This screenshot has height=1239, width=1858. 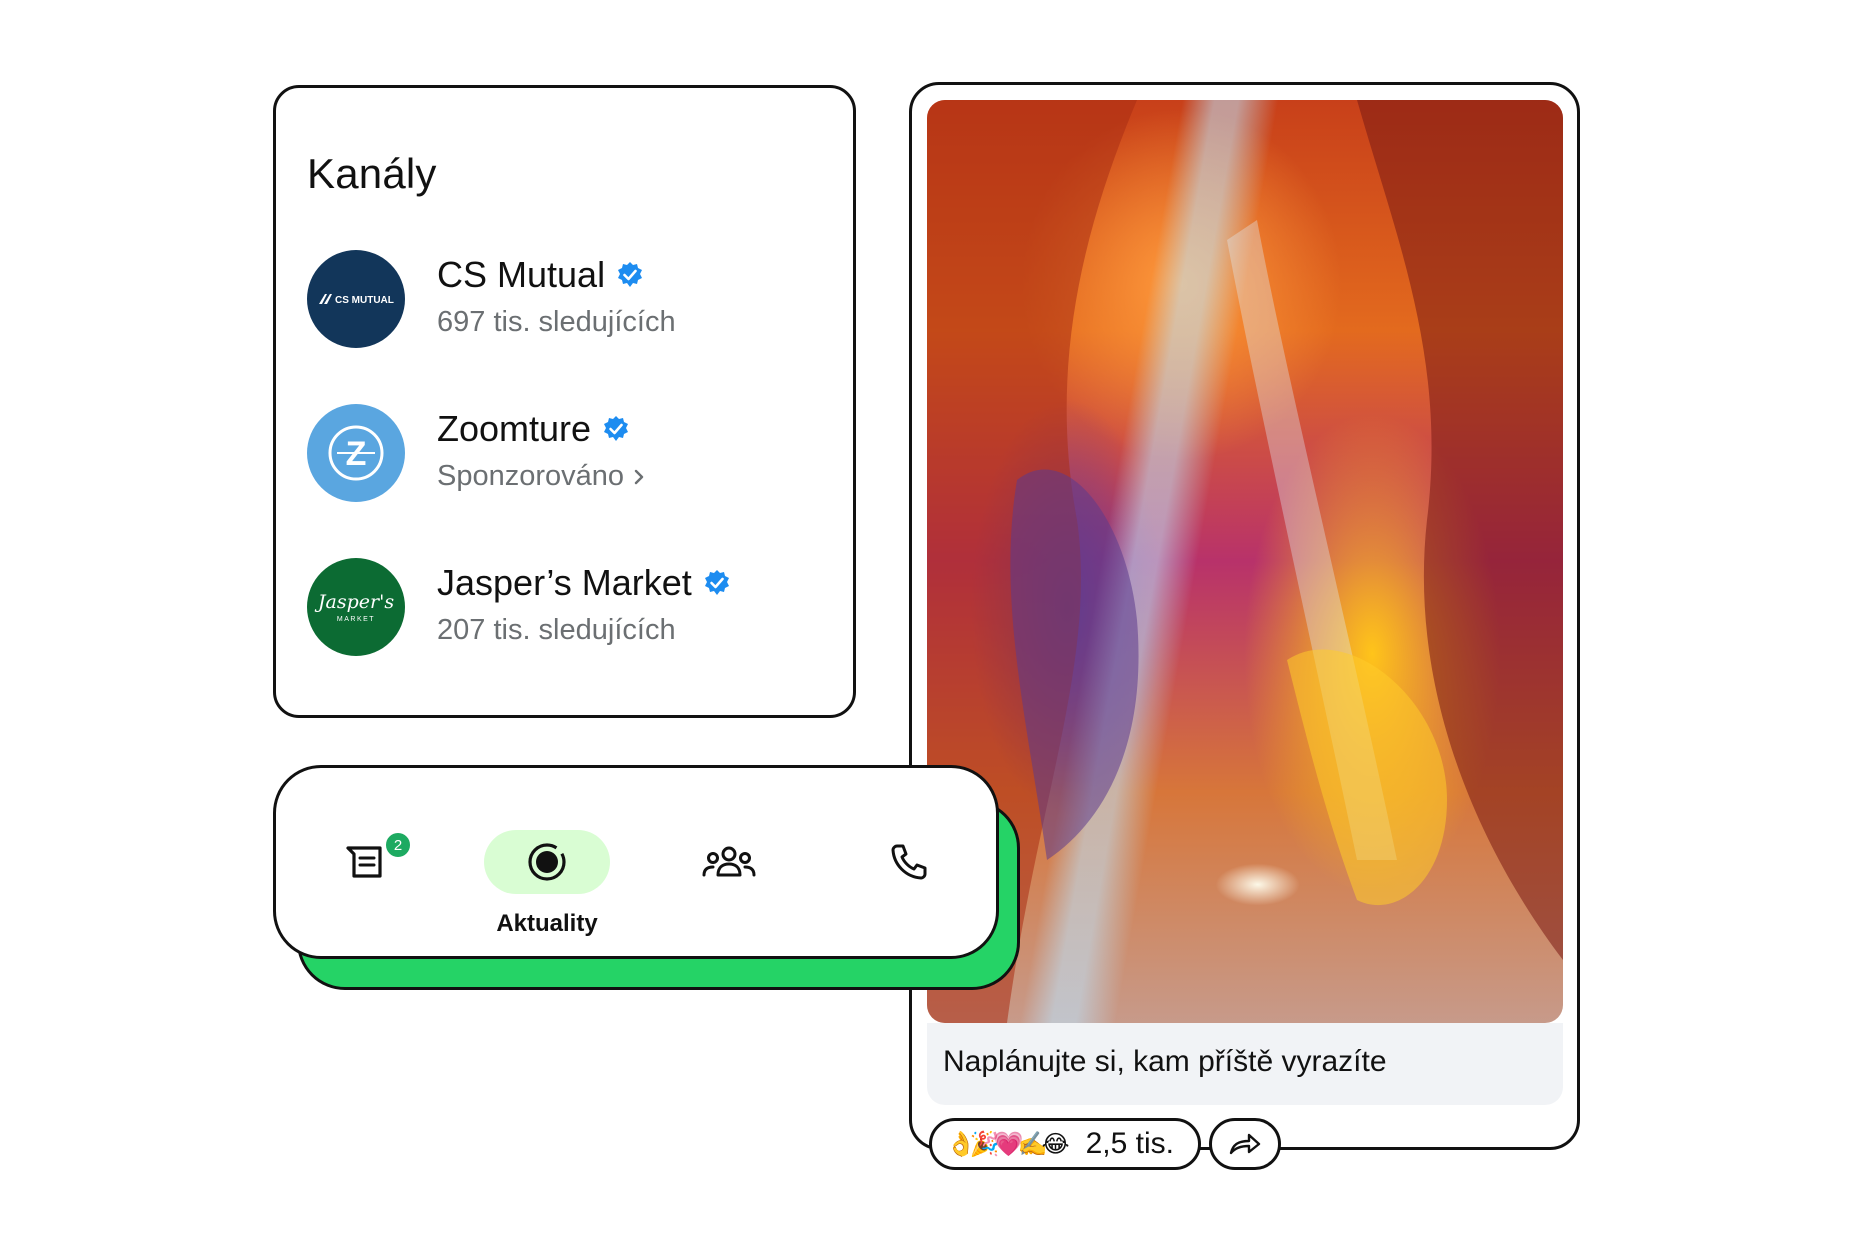 What do you see at coordinates (556, 630) in the screenshot?
I see `channel-followers: 207 tis. sledujících` at bounding box center [556, 630].